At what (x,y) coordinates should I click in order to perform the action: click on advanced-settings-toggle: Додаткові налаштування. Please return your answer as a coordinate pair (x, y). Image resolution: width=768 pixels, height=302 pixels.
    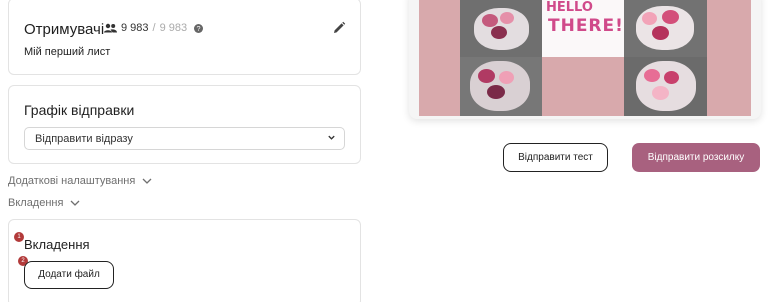
    Looking at the image, I should click on (80, 181).